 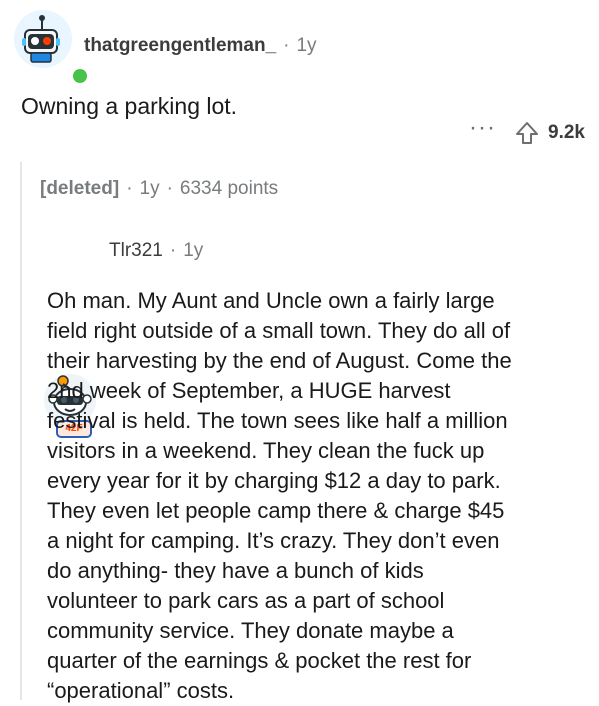 What do you see at coordinates (149, 188) in the screenshot?
I see `deleted-comment-age: 1y` at bounding box center [149, 188].